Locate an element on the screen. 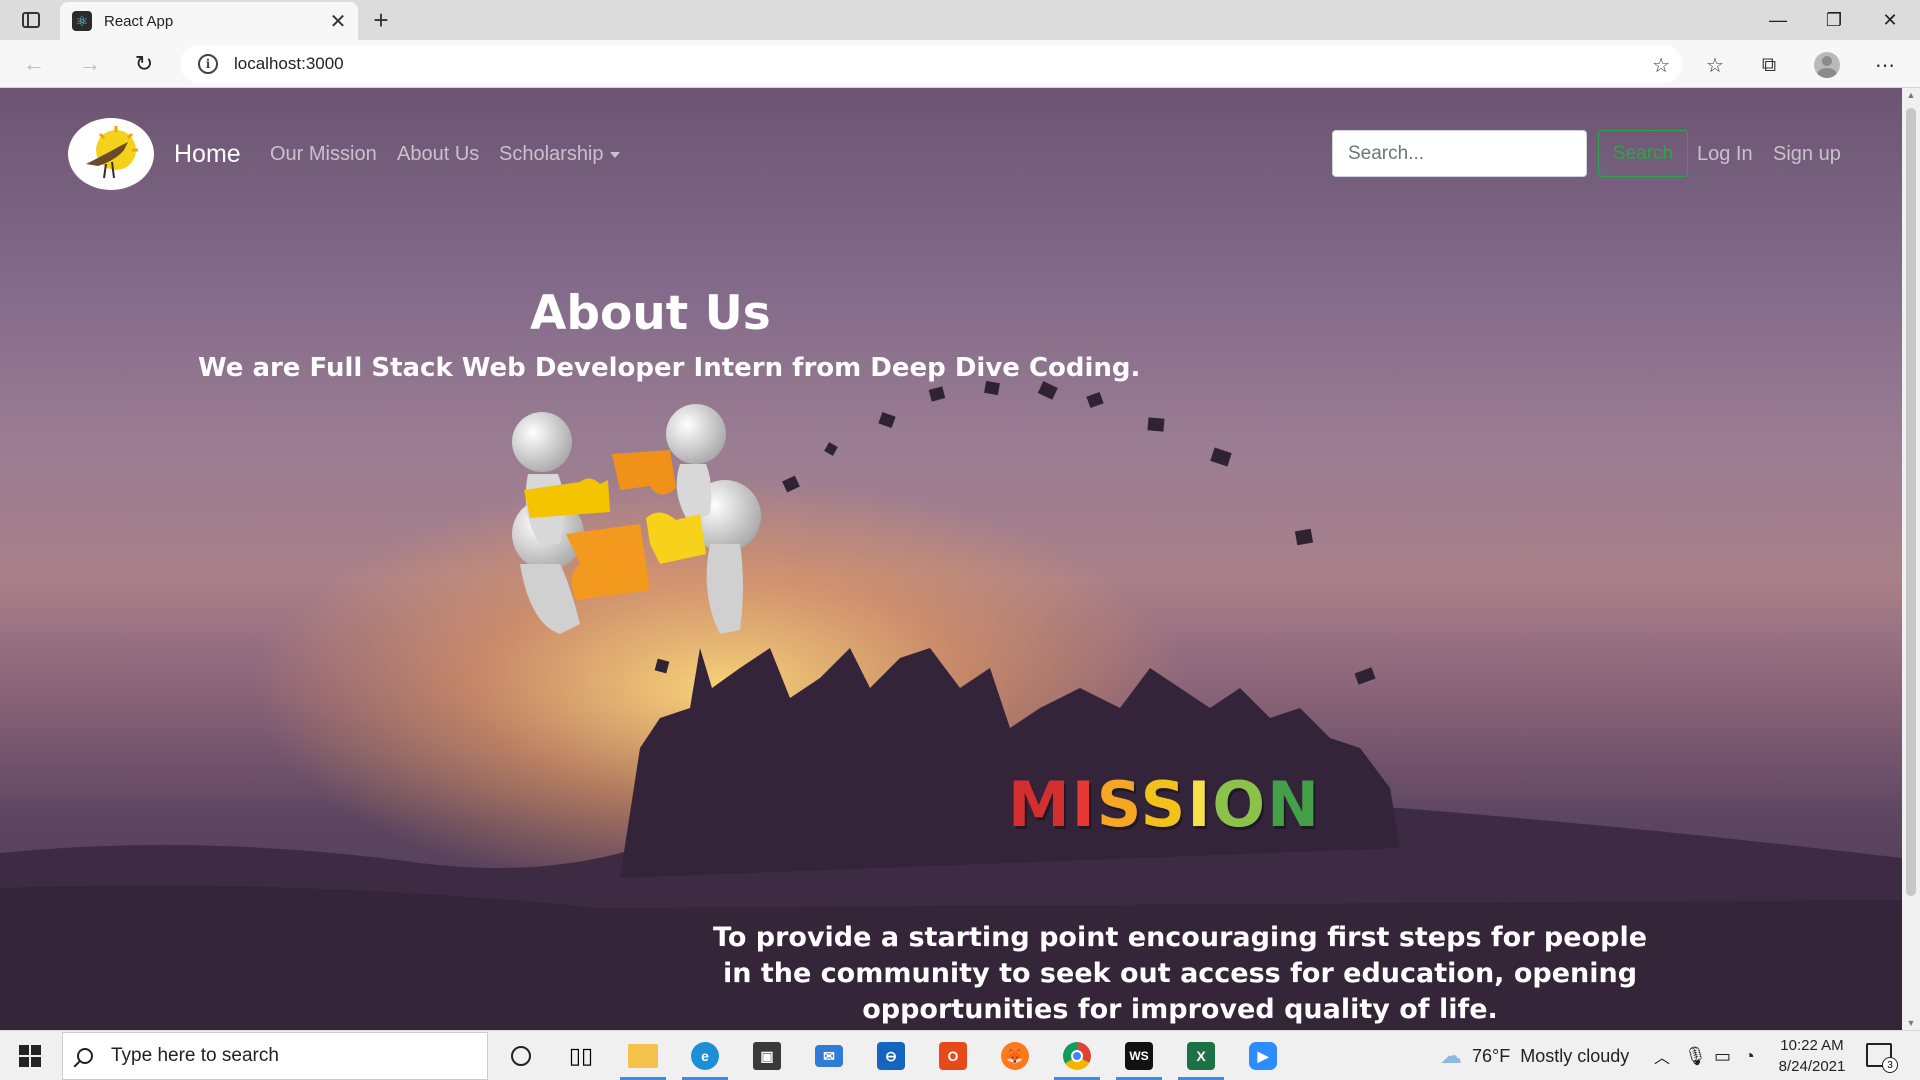 The height and width of the screenshot is (1080, 1920). file-explorer-icon is located at coordinates (643, 1057).